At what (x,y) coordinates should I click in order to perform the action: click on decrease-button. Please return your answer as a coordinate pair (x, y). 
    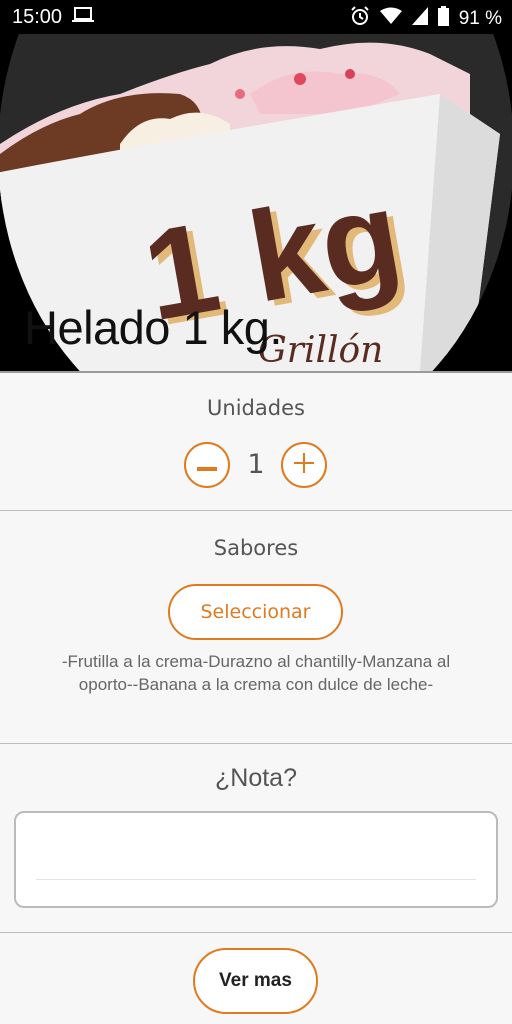
    Looking at the image, I should click on (207, 465).